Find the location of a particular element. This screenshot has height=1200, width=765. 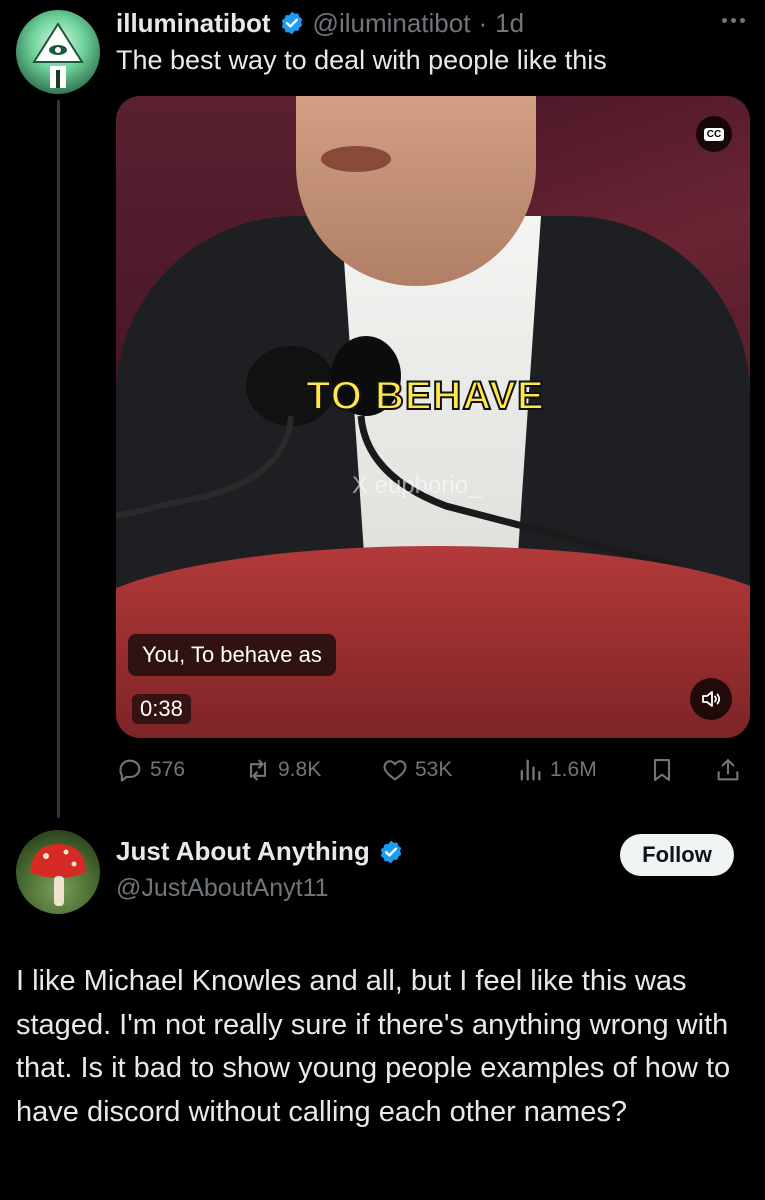

tweet-header: illuminatibot @iluminatibot · 1d is located at coordinates (320, 23).